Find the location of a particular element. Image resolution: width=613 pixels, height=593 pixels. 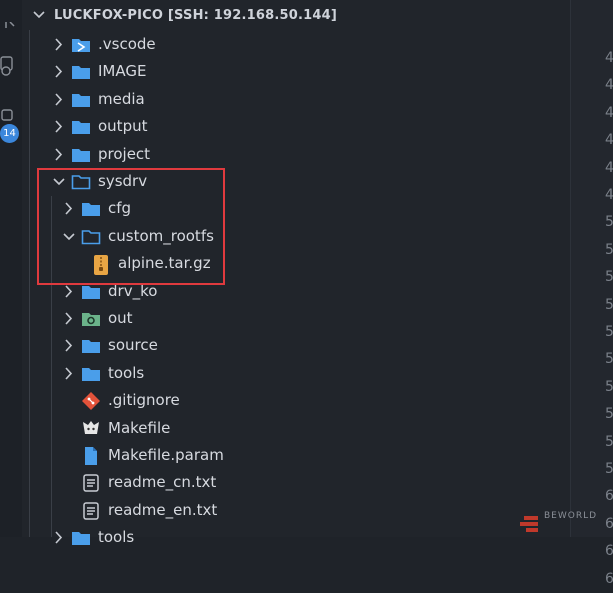

watermark: BEWORLD is located at coordinates (565, 522).